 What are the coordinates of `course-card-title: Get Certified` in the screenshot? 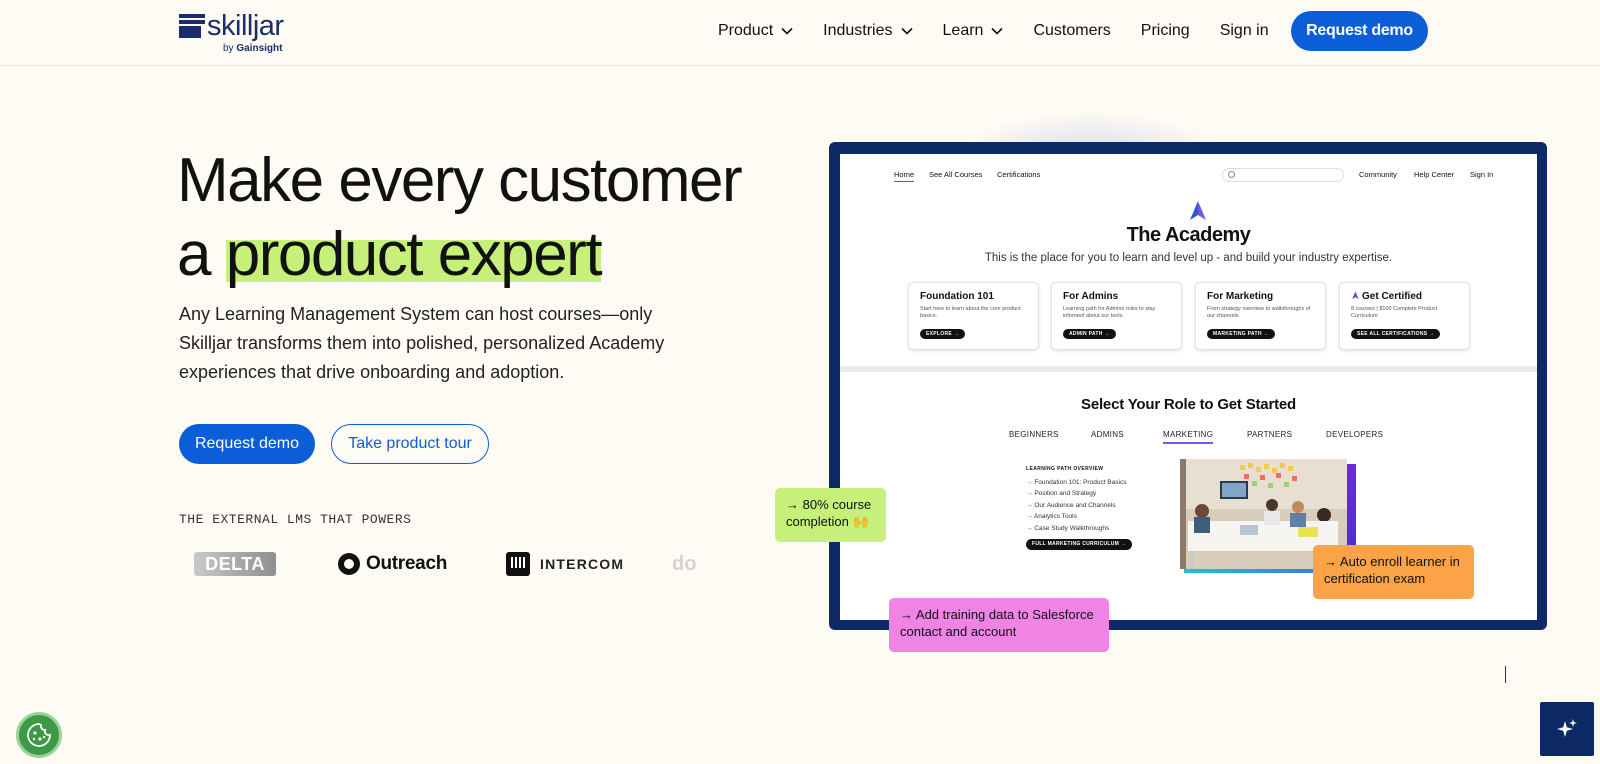 It's located at (1404, 296).